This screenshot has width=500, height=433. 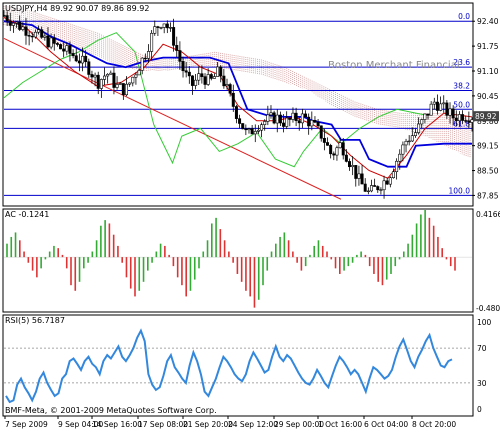 I want to click on y-tick-label: 90.45, so click(x=488, y=96).